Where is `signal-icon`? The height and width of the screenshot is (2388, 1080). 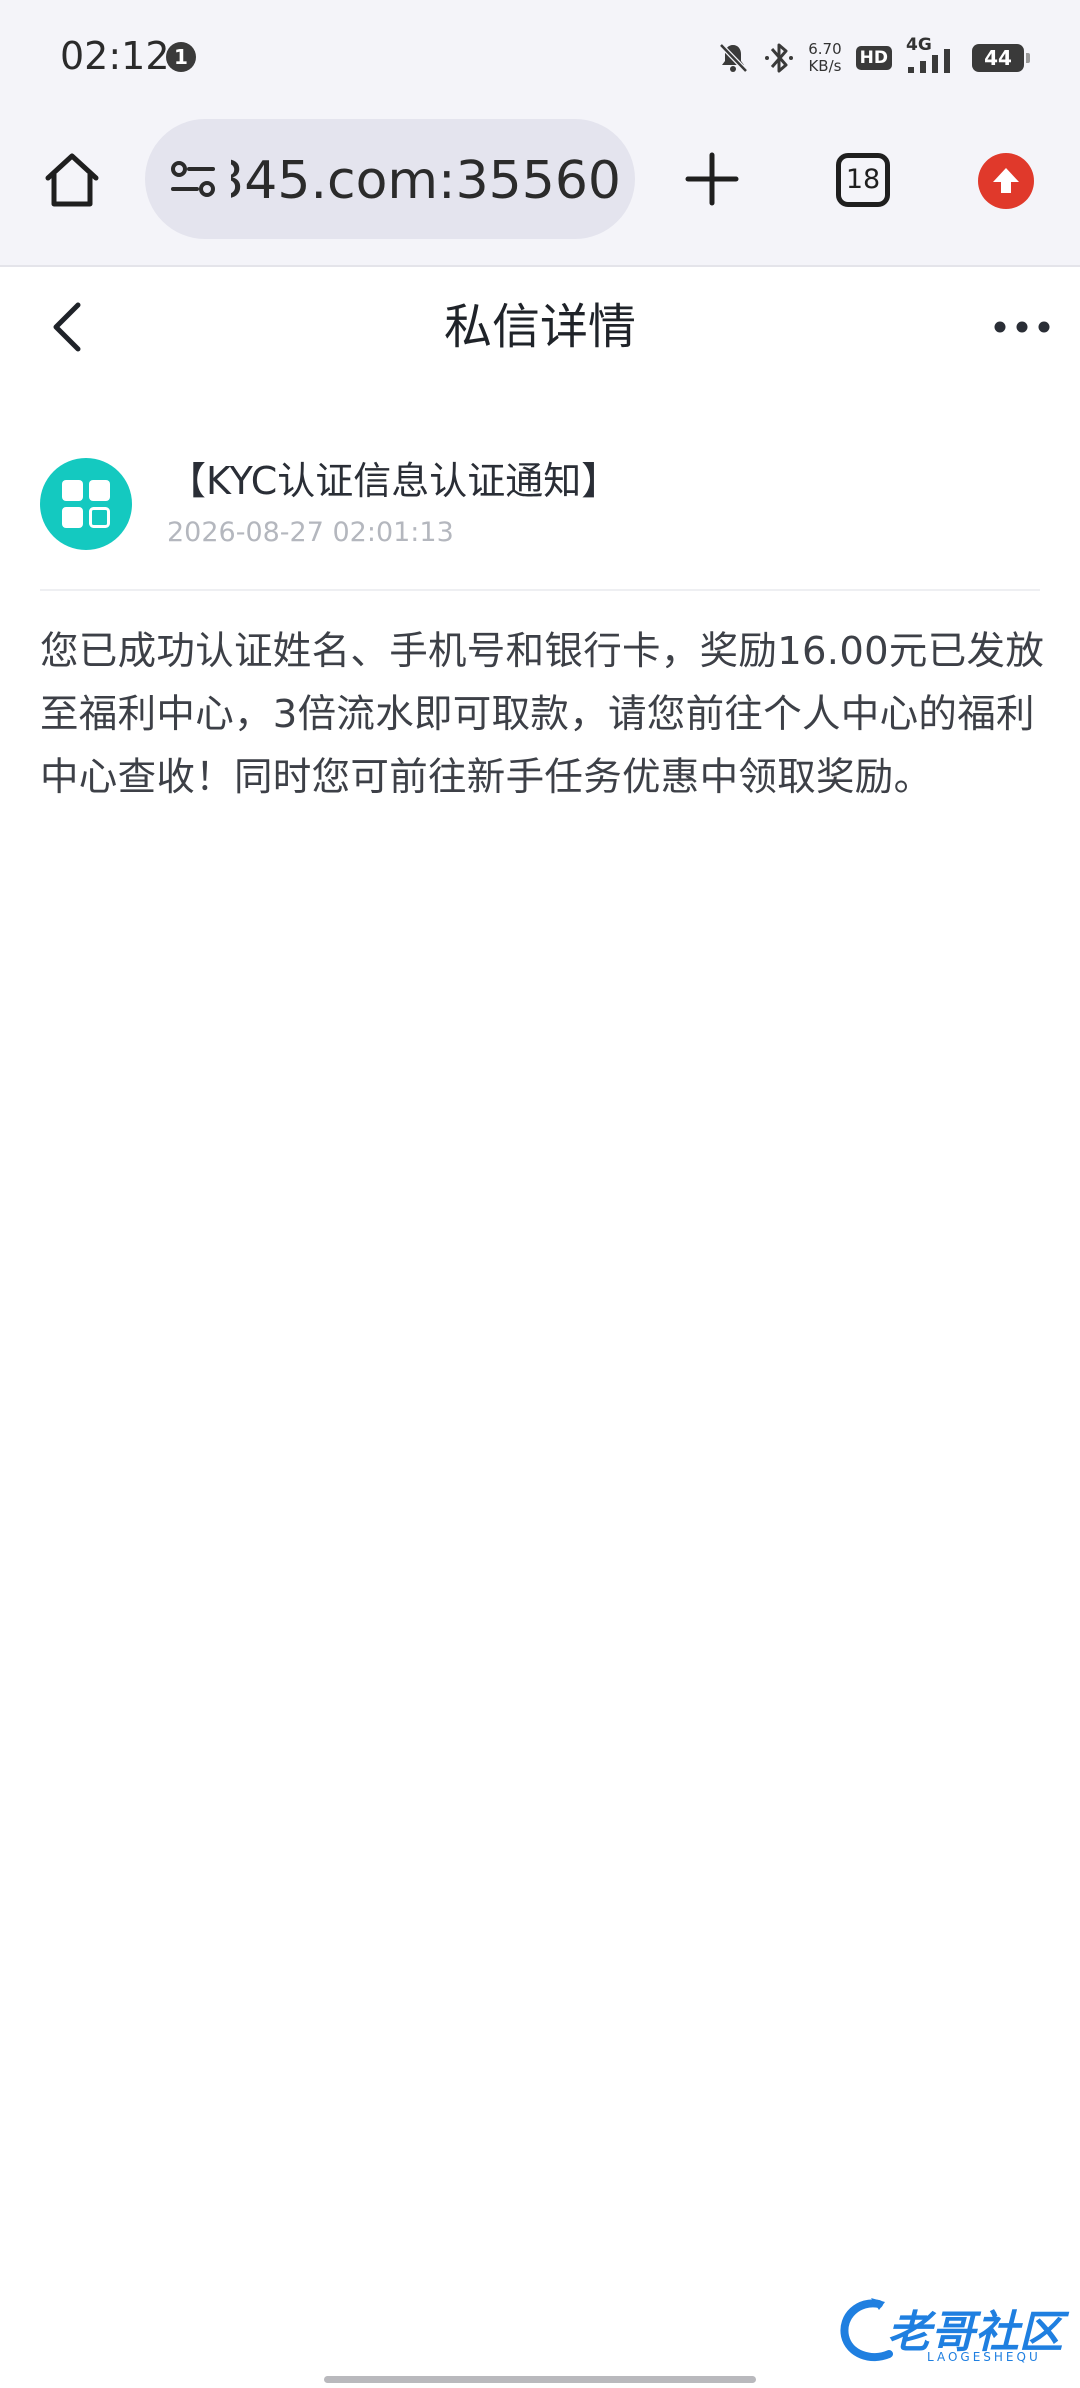
signal-icon is located at coordinates (929, 61).